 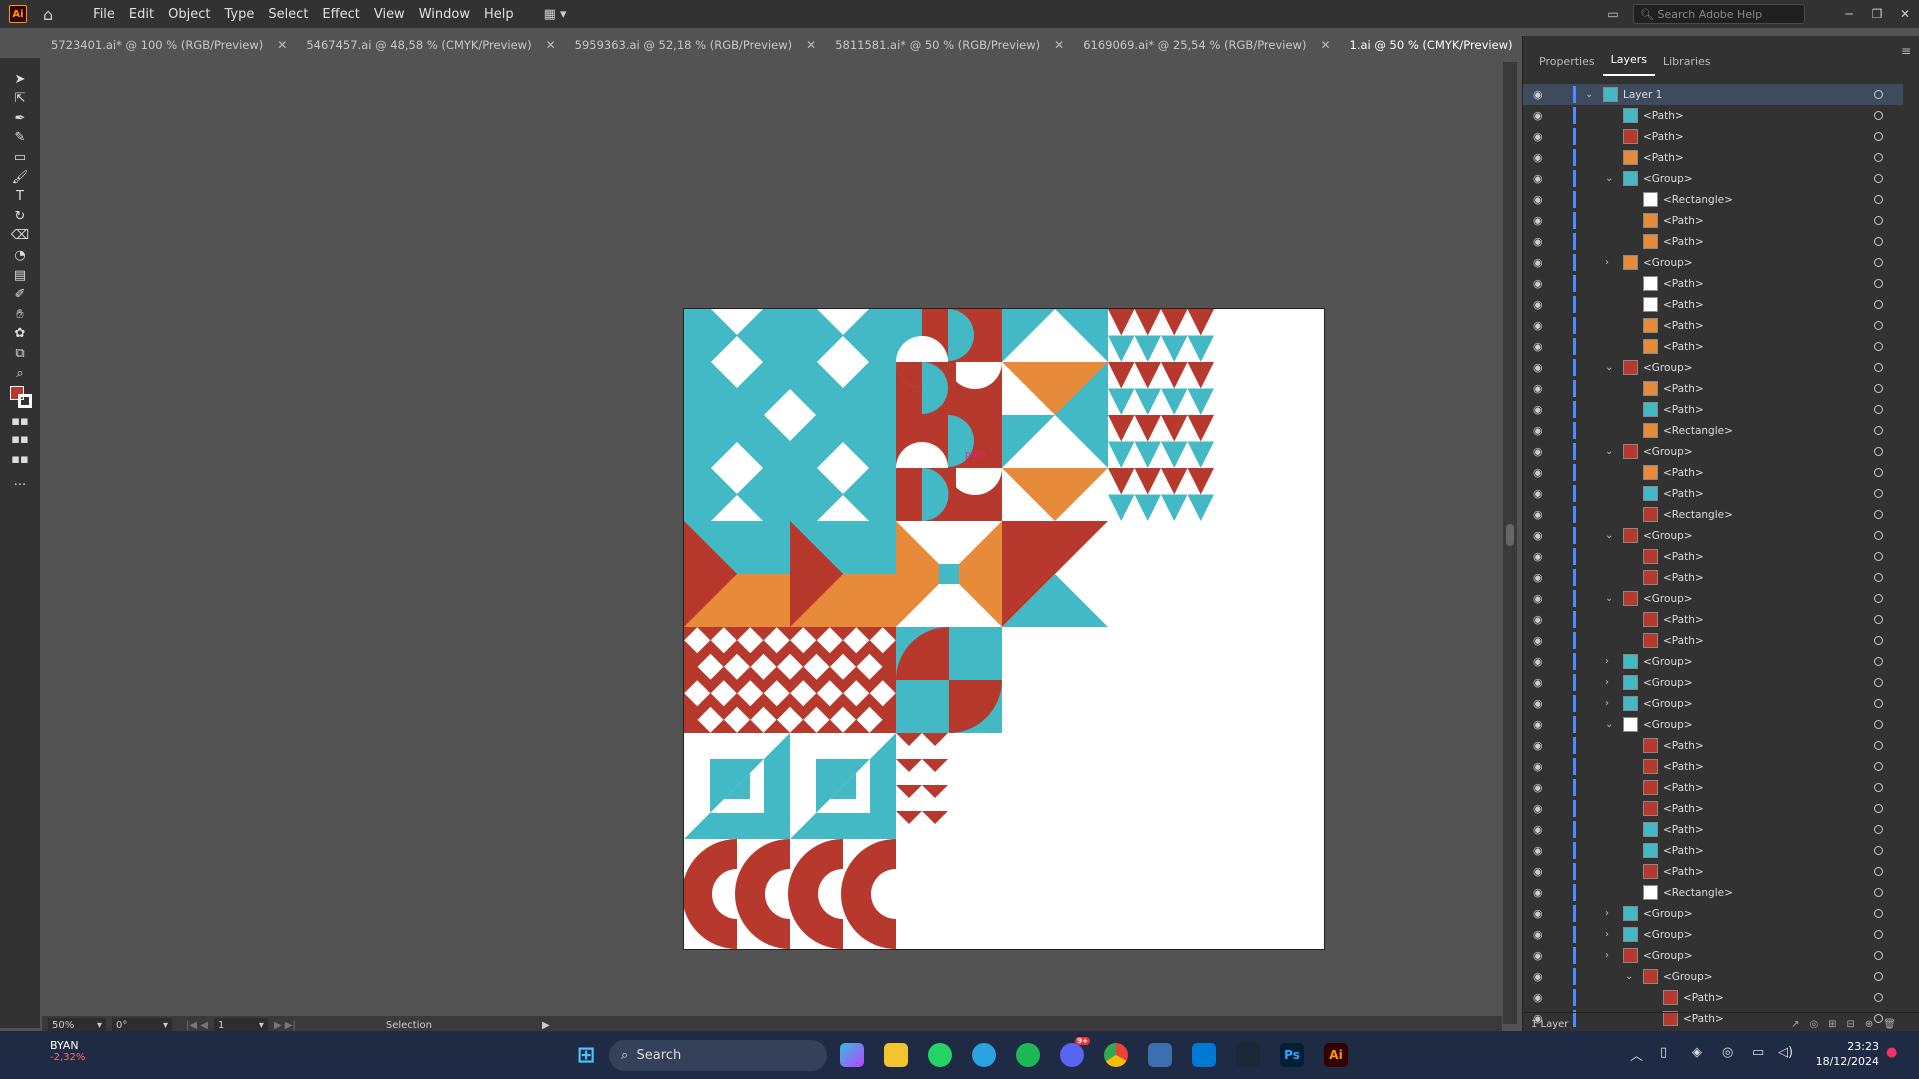 What do you see at coordinates (935, 817) in the screenshot?
I see `art-path` at bounding box center [935, 817].